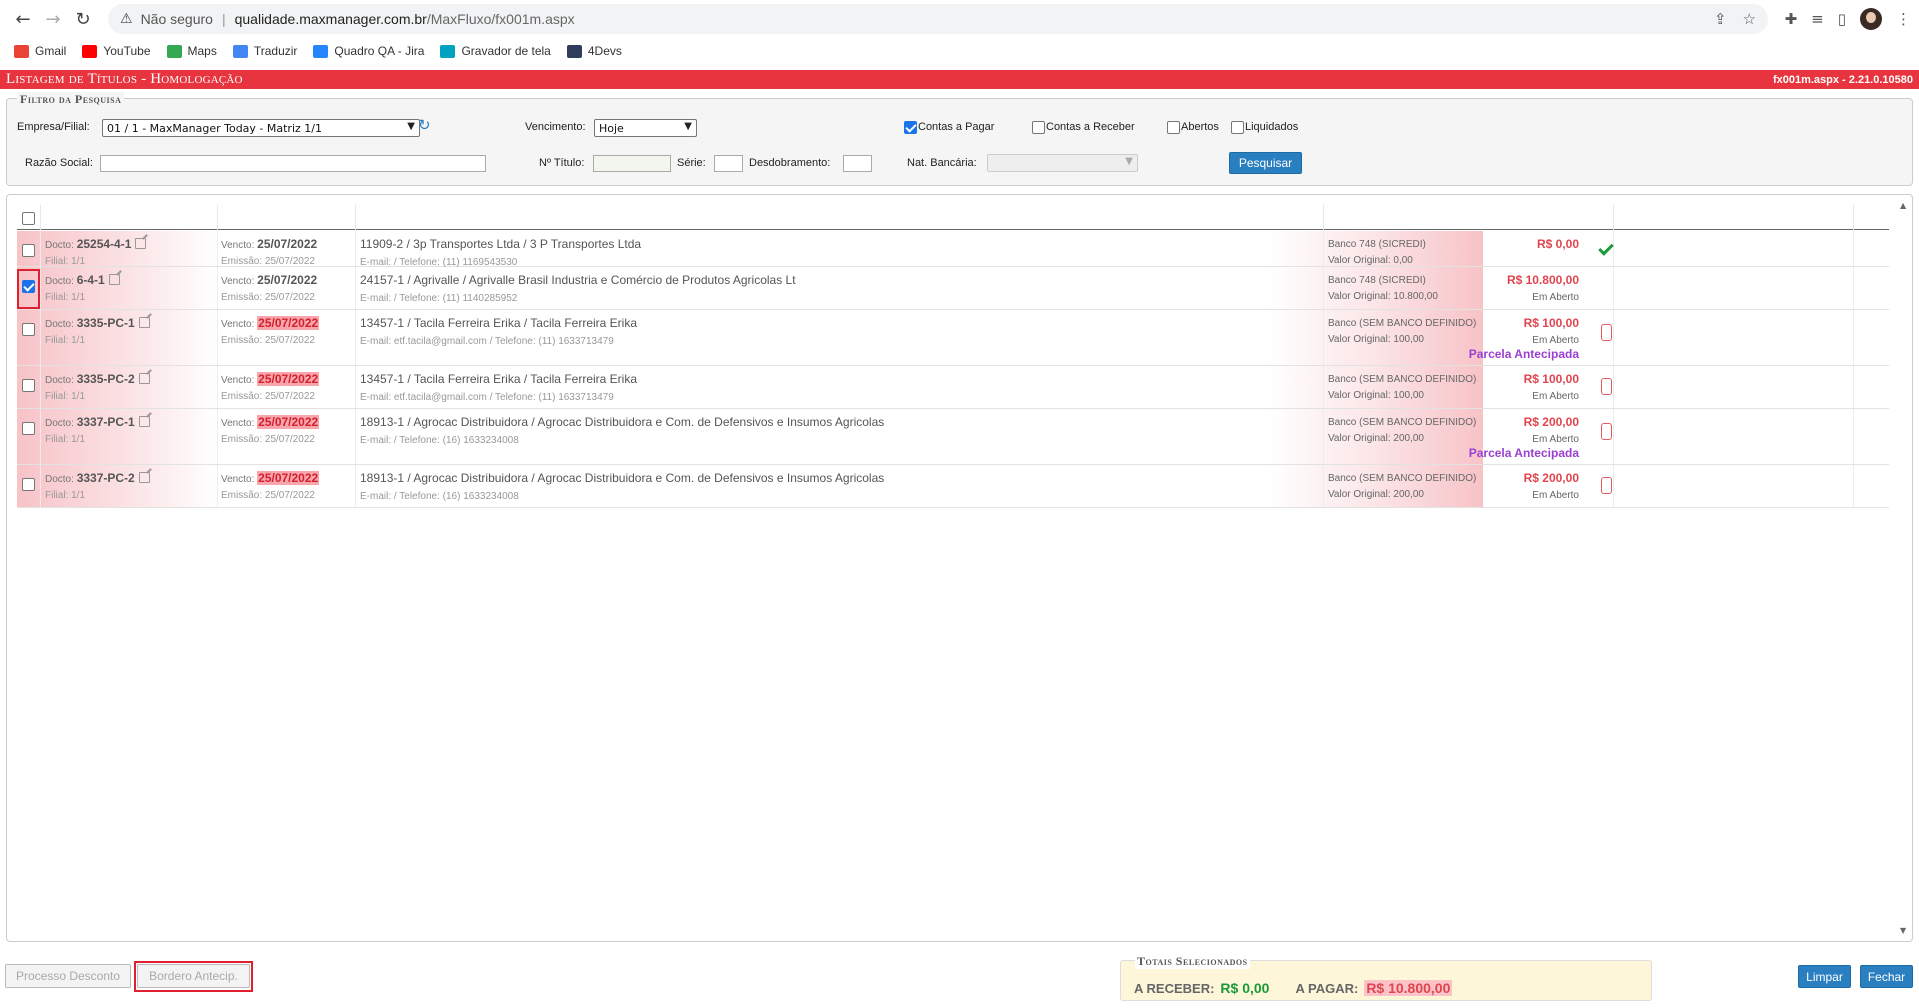 The height and width of the screenshot is (1008, 1919). What do you see at coordinates (1720, 19) in the screenshot?
I see `share-icon: ⇪` at bounding box center [1720, 19].